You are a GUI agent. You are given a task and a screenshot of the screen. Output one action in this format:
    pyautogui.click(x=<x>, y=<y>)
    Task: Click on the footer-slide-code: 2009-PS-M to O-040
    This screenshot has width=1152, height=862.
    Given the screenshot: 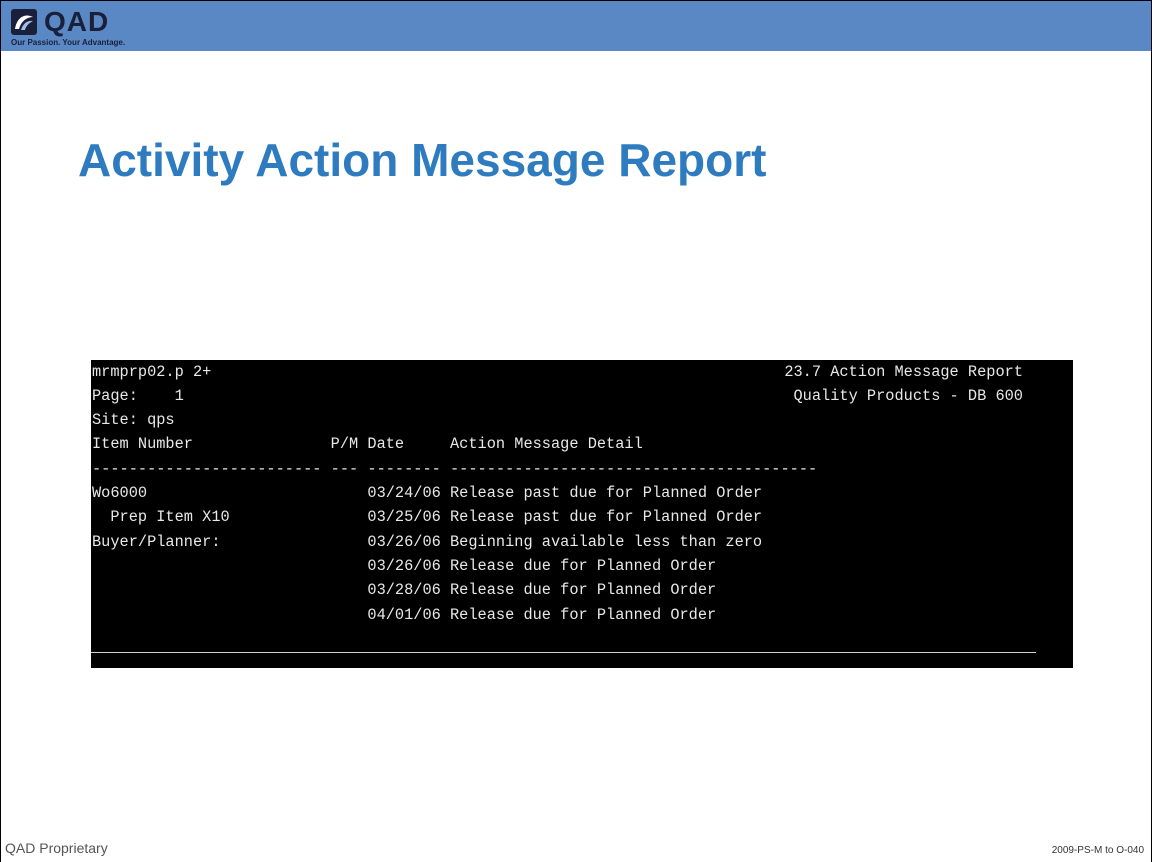 What is the action you would take?
    pyautogui.click(x=1097, y=850)
    